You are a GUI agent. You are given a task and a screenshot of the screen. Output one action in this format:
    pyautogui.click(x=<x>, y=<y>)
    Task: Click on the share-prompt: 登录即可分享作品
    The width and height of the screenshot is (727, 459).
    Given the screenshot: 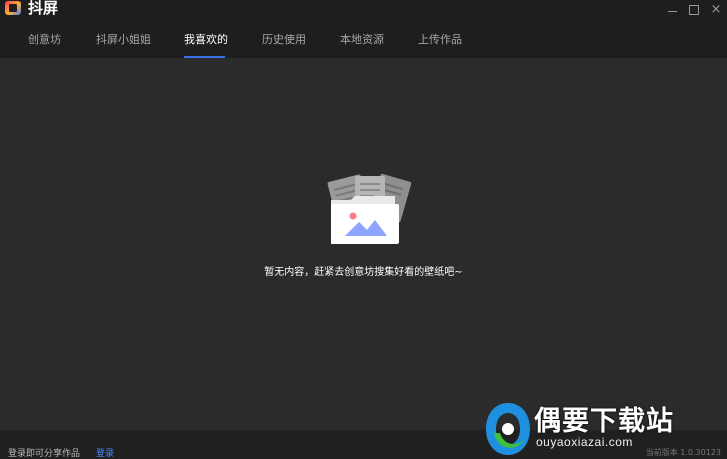 What is the action you would take?
    pyautogui.click(x=44, y=454)
    